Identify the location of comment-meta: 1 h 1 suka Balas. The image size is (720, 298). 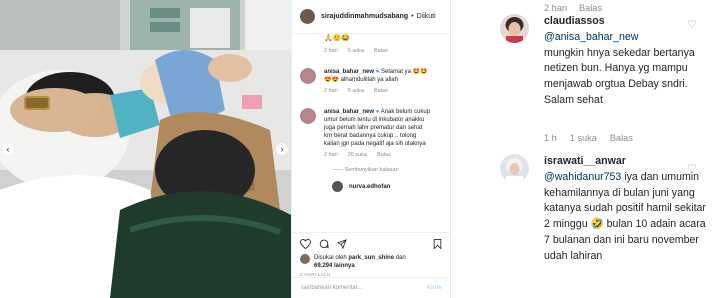
(588, 138).